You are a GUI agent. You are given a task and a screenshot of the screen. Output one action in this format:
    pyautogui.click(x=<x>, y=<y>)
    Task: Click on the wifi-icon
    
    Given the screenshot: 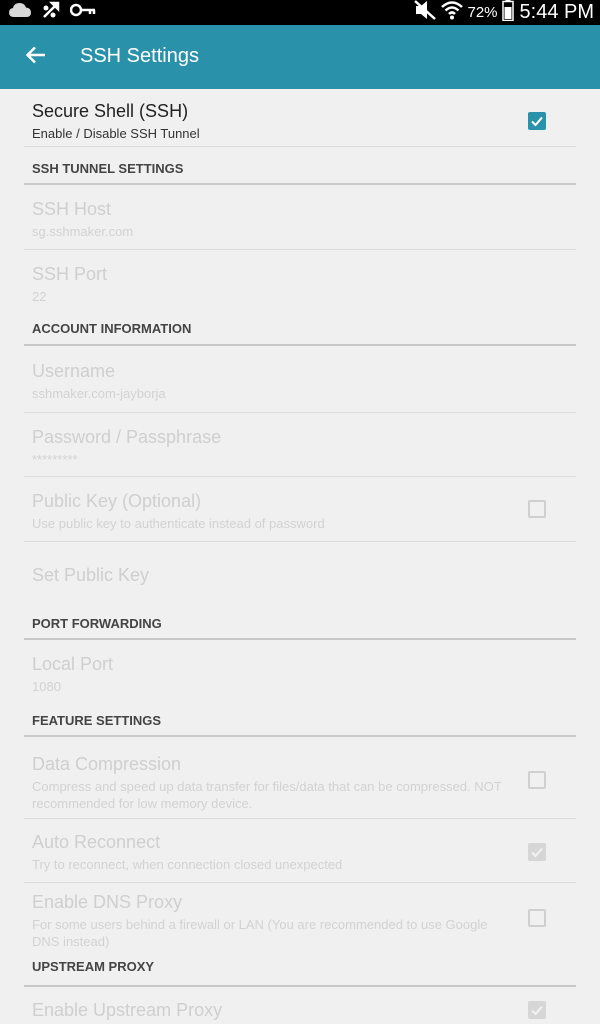 What is the action you would take?
    pyautogui.click(x=452, y=12)
    